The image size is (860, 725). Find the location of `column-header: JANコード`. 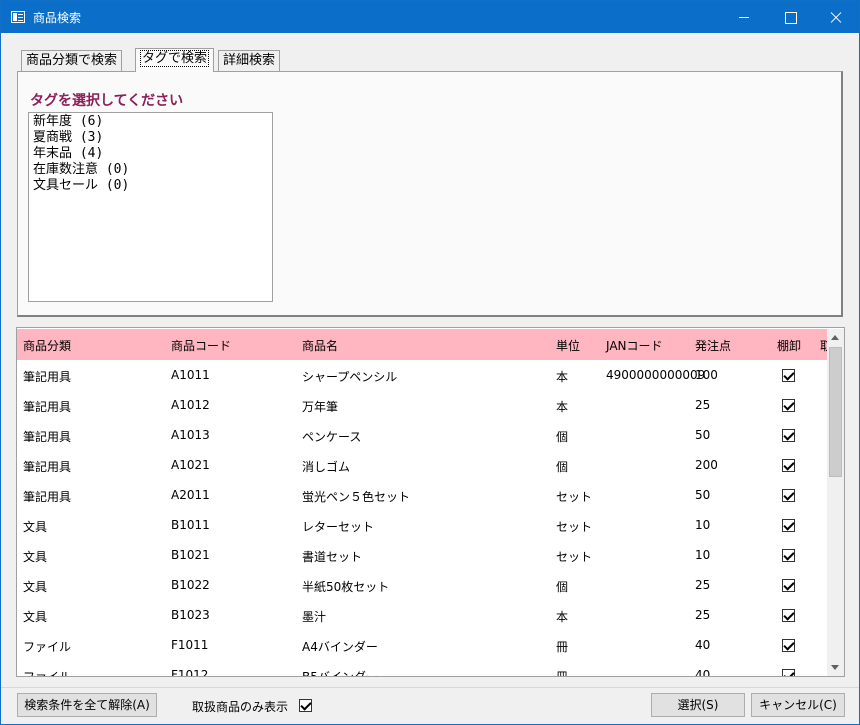

column-header: JANコード is located at coordinates (634, 345).